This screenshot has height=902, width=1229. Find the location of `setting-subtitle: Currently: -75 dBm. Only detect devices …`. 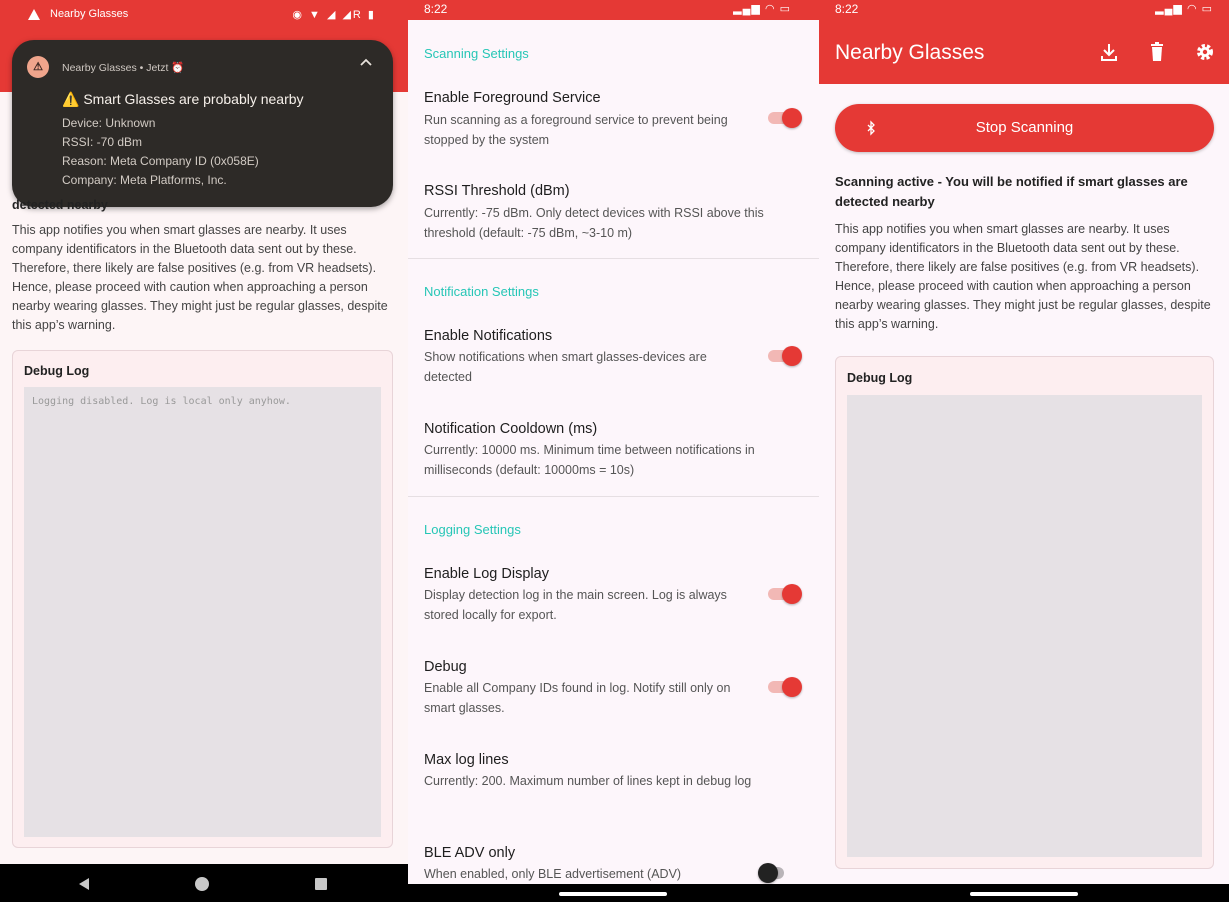

setting-subtitle: Currently: -75 dBm. Only detect devices … is located at coordinates (594, 223).